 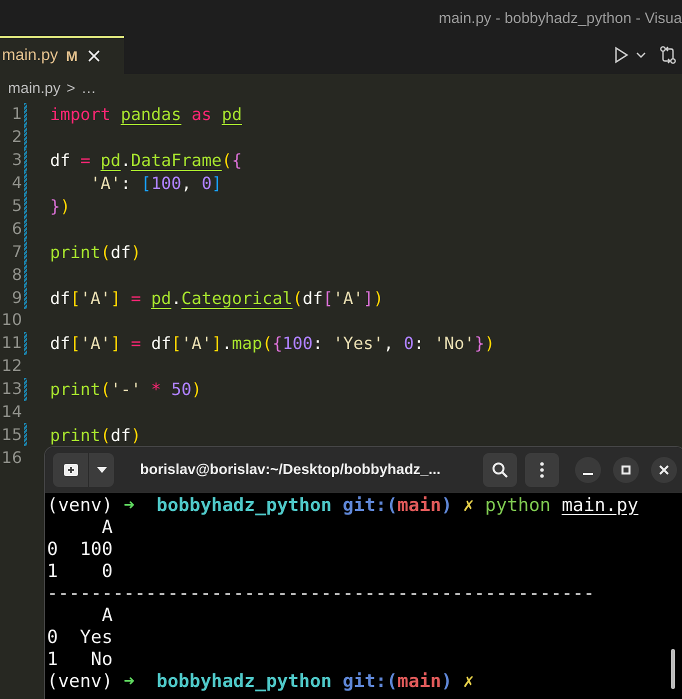 I want to click on breadcrumb-file: main.py, so click(x=34, y=88).